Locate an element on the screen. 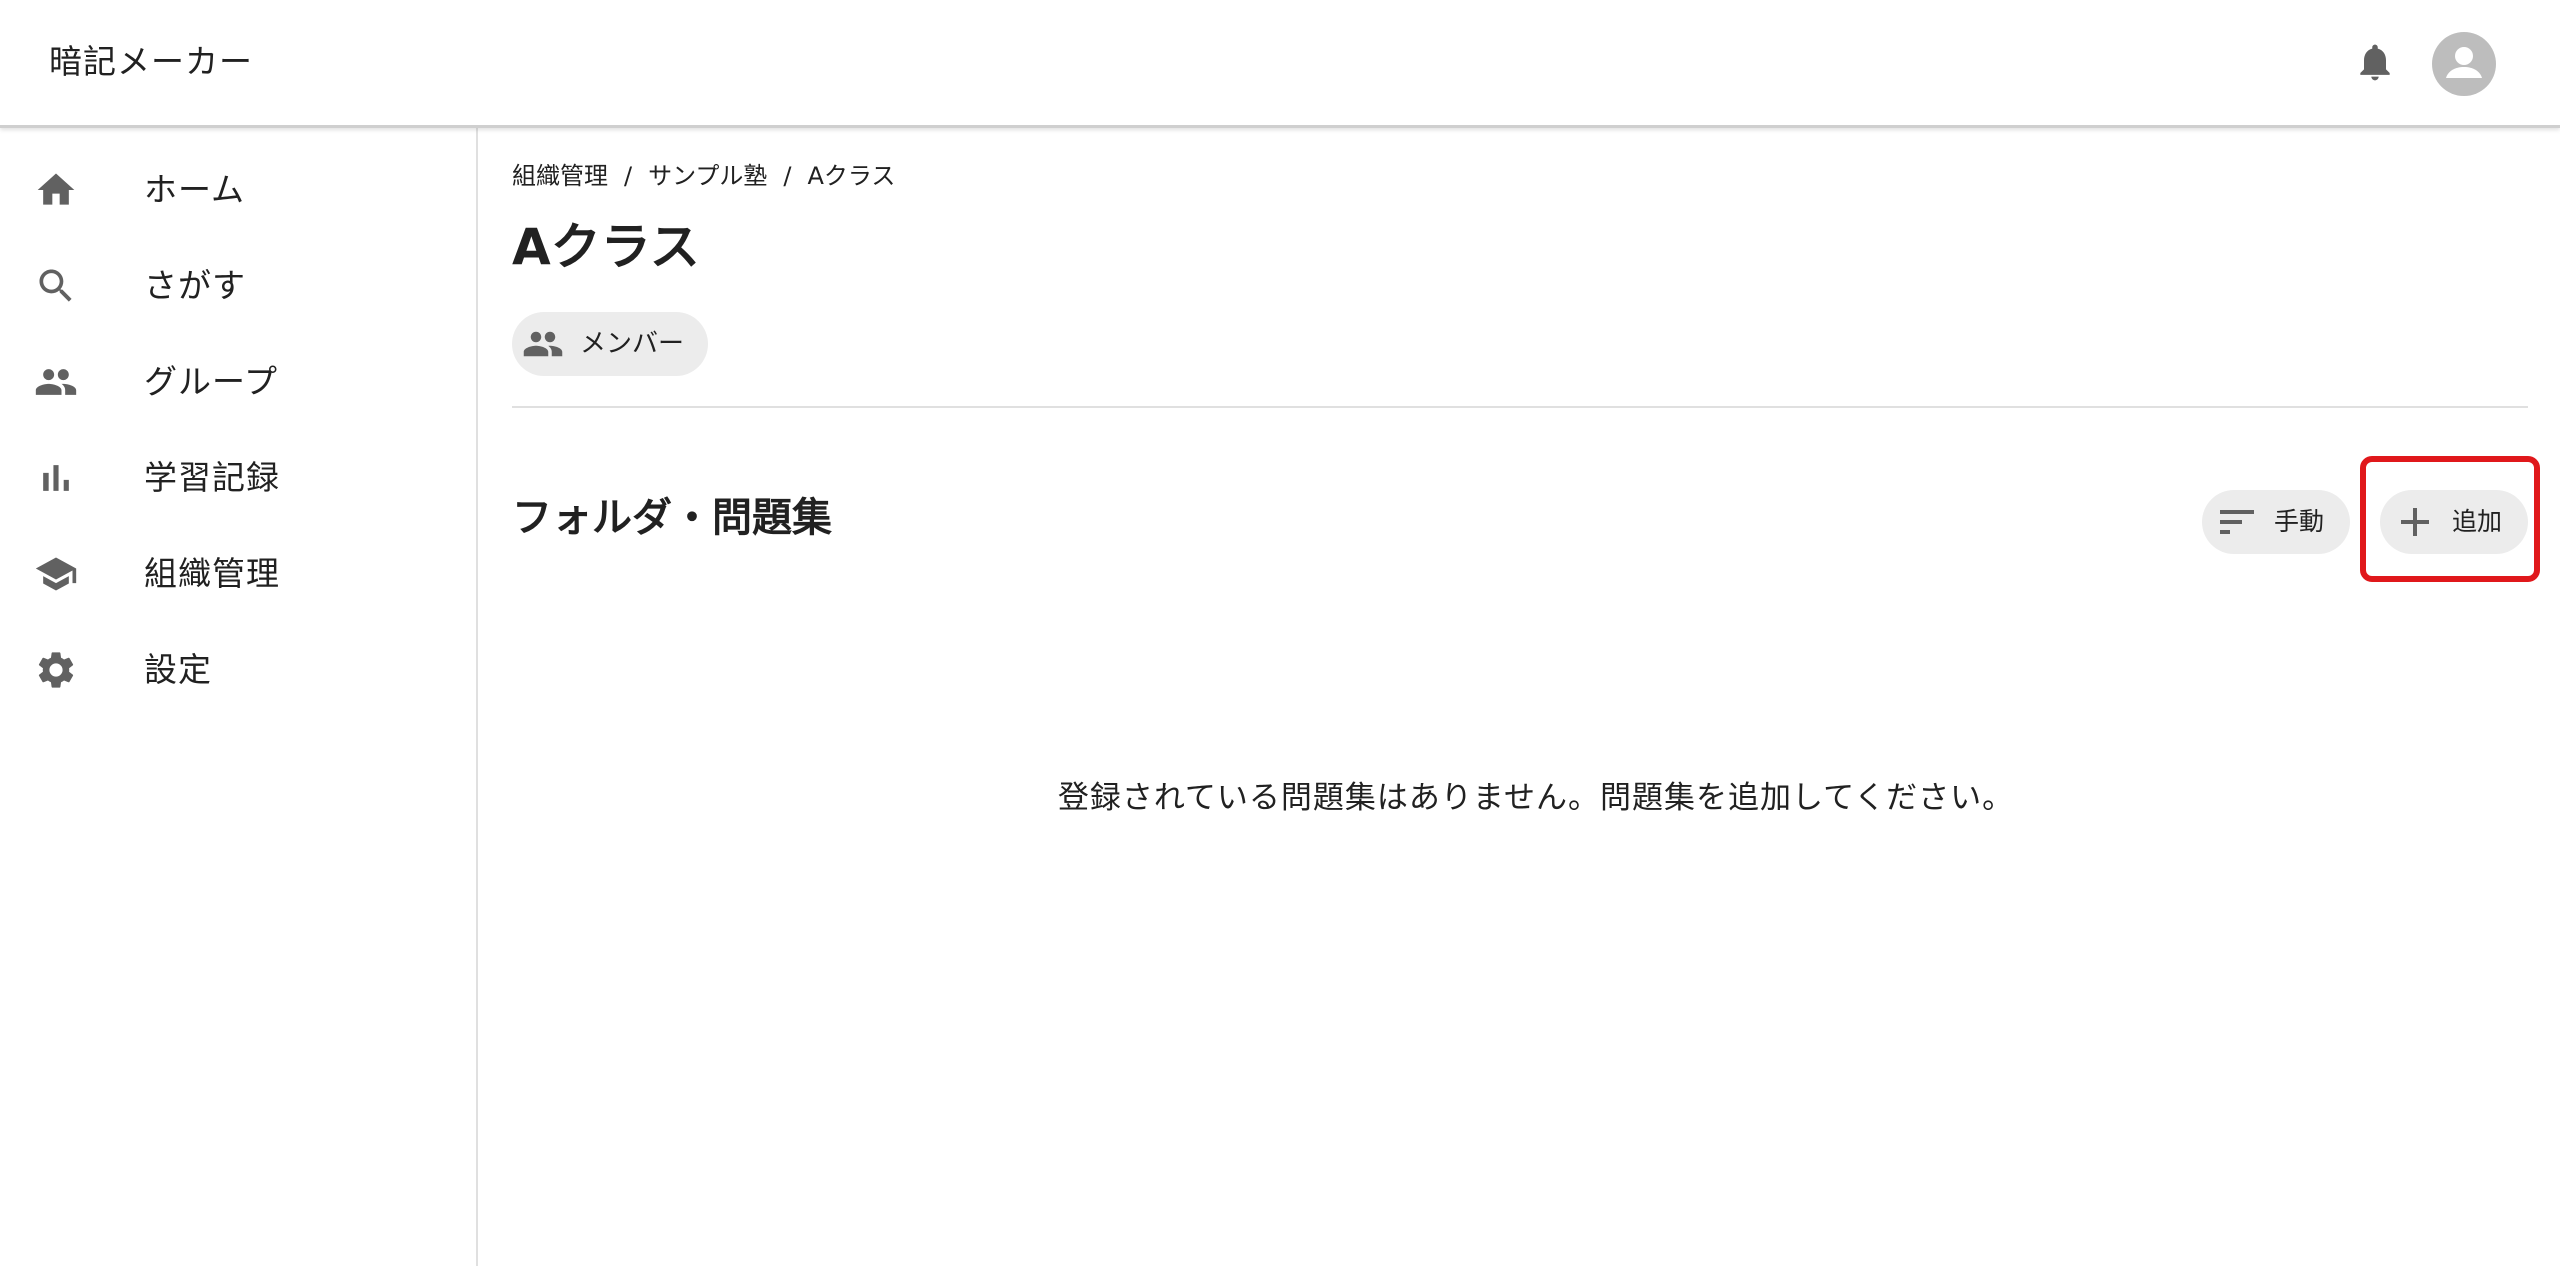 This screenshot has width=2560, height=1266. empty-state-message: 登録されている問題集はありません。問題集を追加してください。 is located at coordinates (1536, 798).